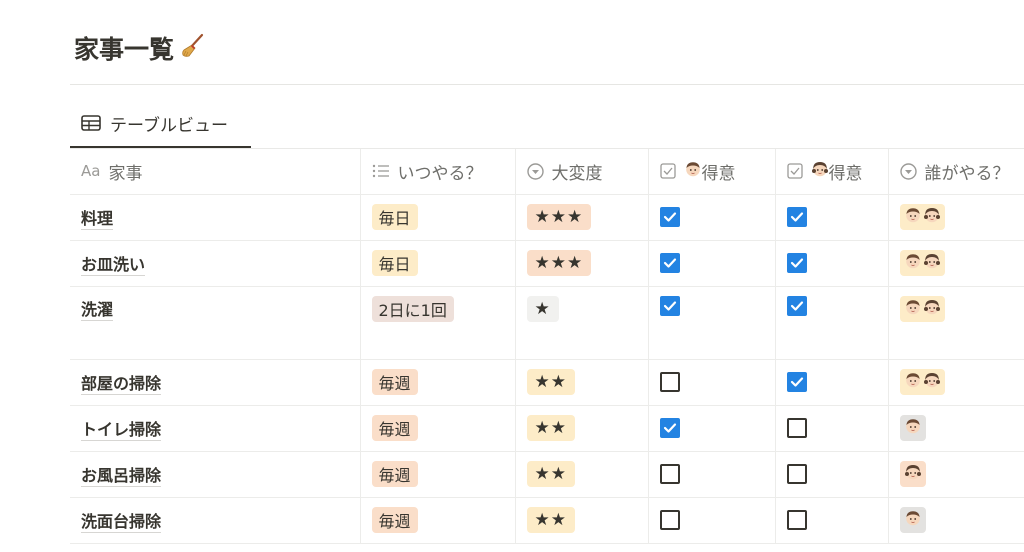 This screenshot has height=552, width=1024. I want to click on when-tag: 2日に1回, so click(412, 308).